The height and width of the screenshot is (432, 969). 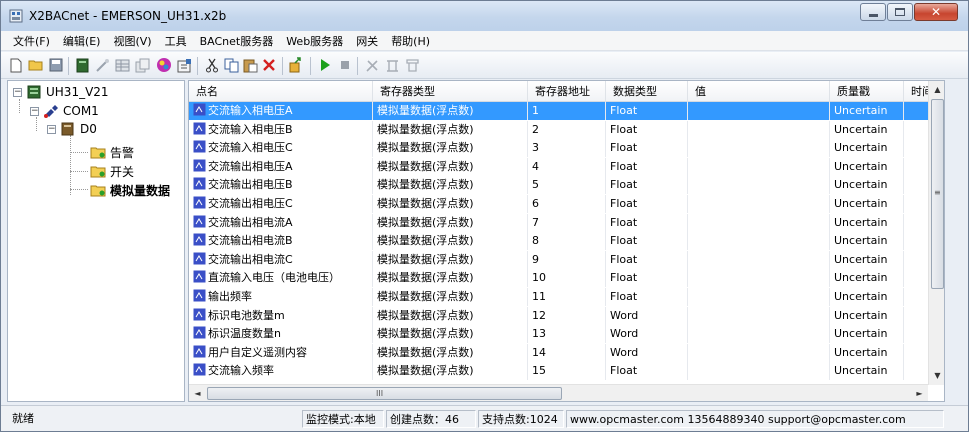 I want to click on scroll-right-icon: ►, so click(x=919, y=393).